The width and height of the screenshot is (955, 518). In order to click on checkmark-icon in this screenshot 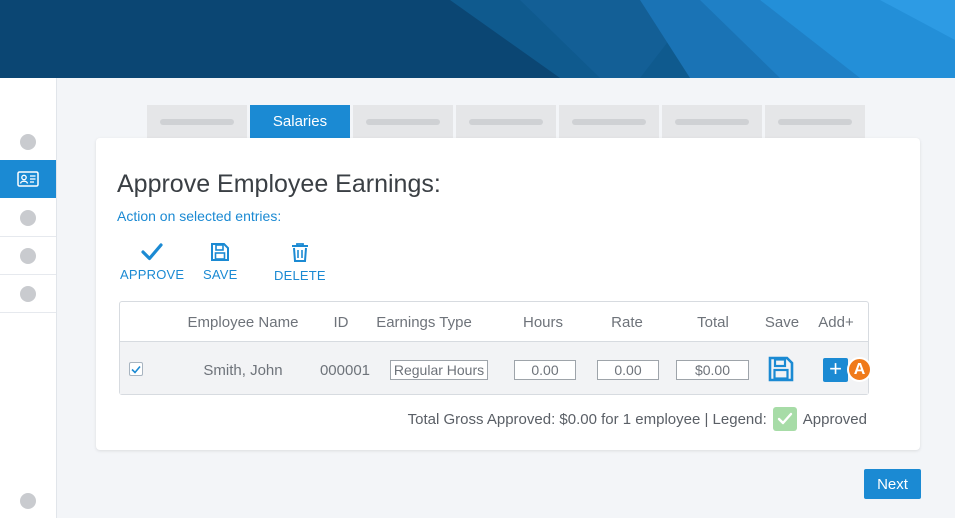, I will do `click(152, 252)`.